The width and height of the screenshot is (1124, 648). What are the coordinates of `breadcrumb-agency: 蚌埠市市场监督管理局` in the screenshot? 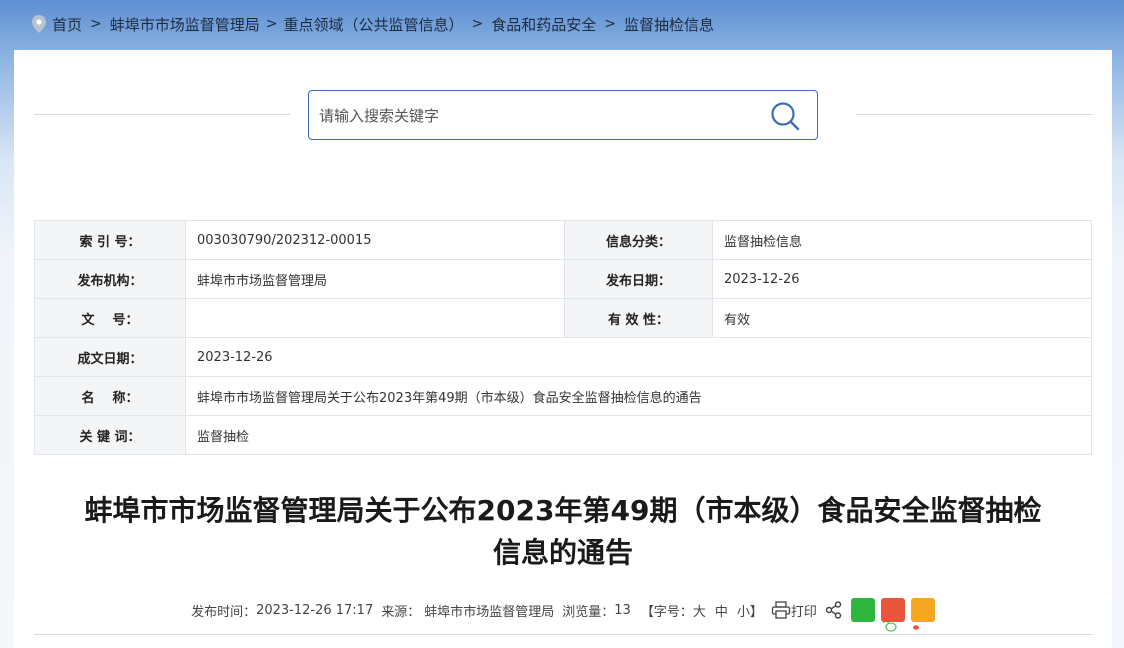 It's located at (185, 24).